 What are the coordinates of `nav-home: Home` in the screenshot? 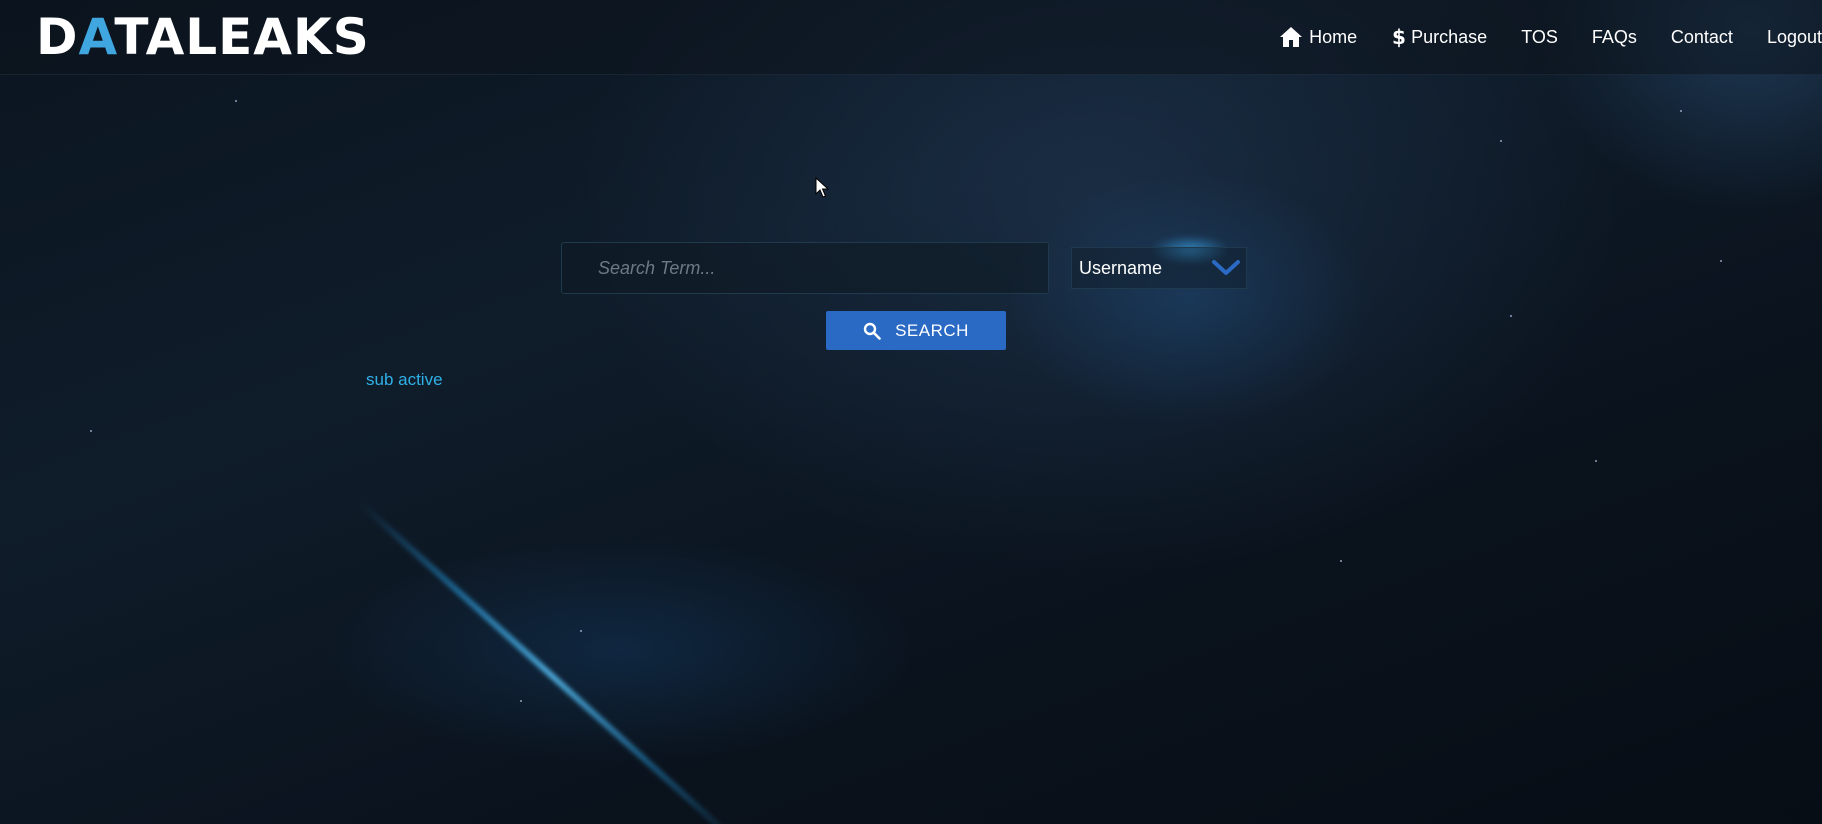 It's located at (1318, 37).